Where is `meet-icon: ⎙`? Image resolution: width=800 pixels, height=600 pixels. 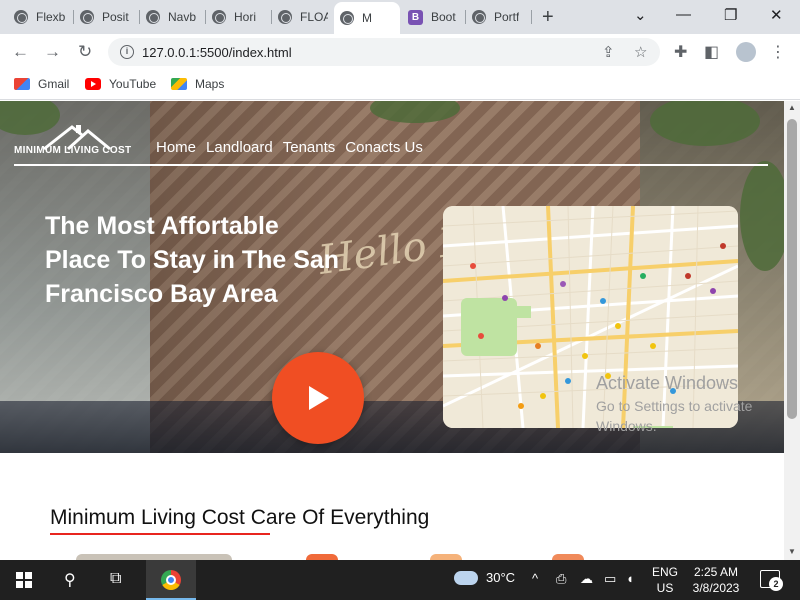
meet-icon: ⎙ is located at coordinates (561, 579).